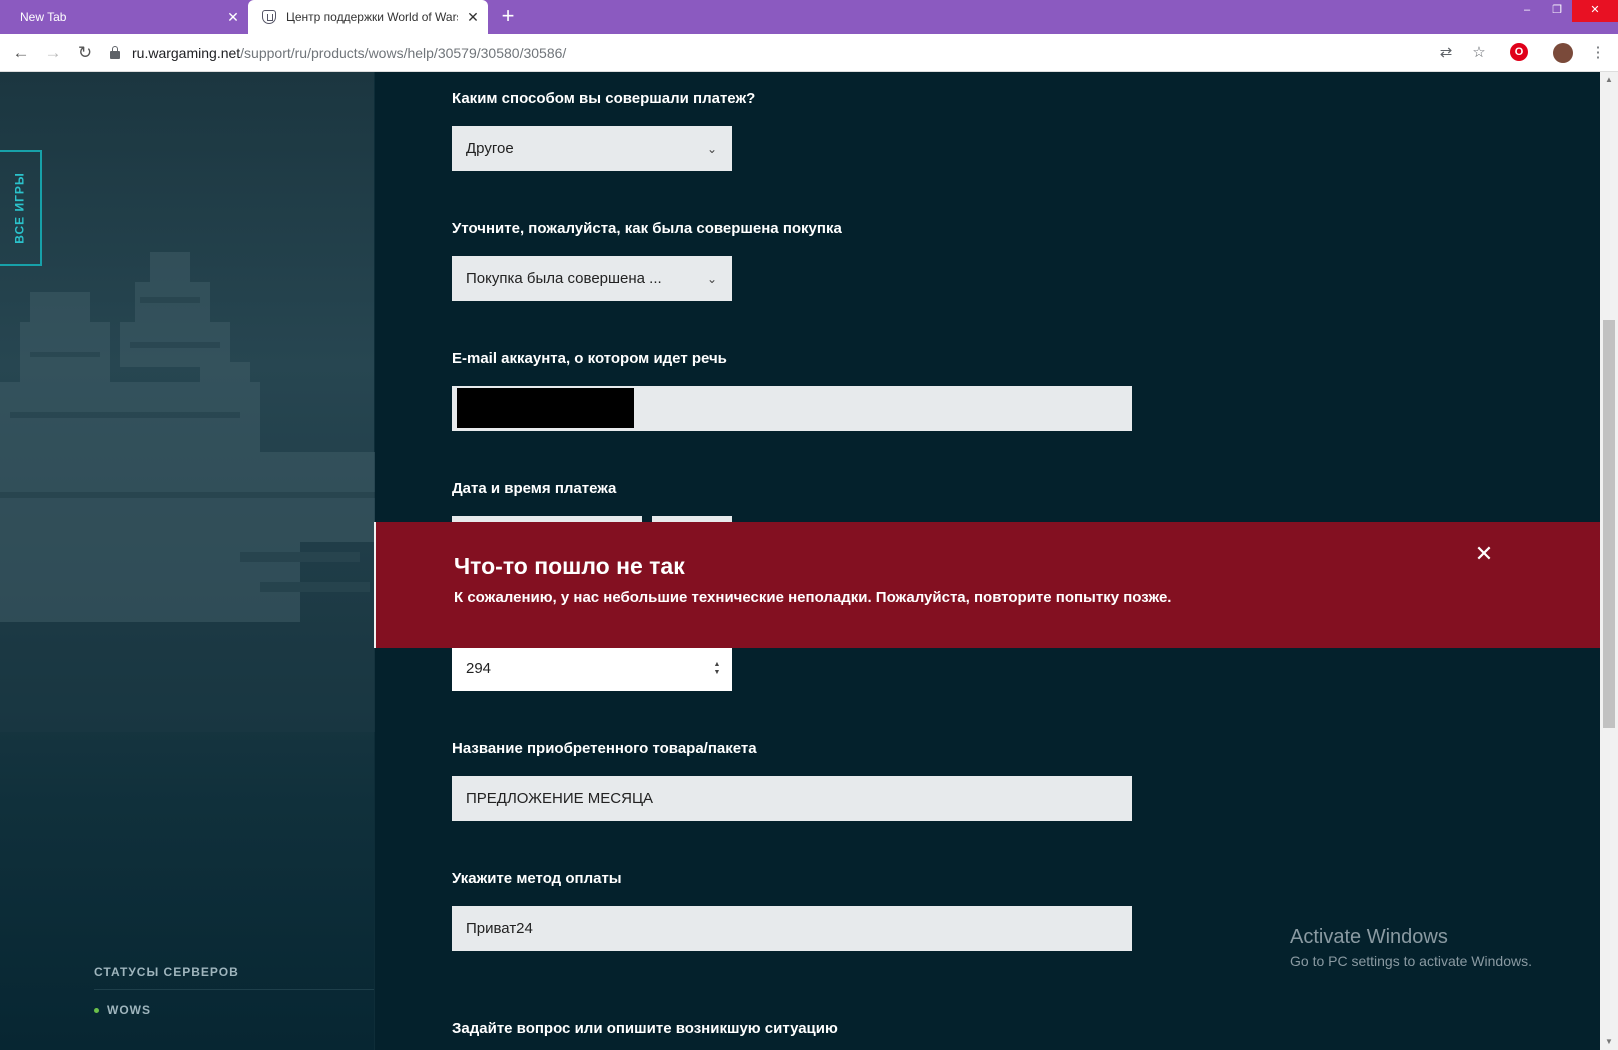  Describe the element at coordinates (1609, 524) in the screenshot. I see `scroll-thumb` at that location.